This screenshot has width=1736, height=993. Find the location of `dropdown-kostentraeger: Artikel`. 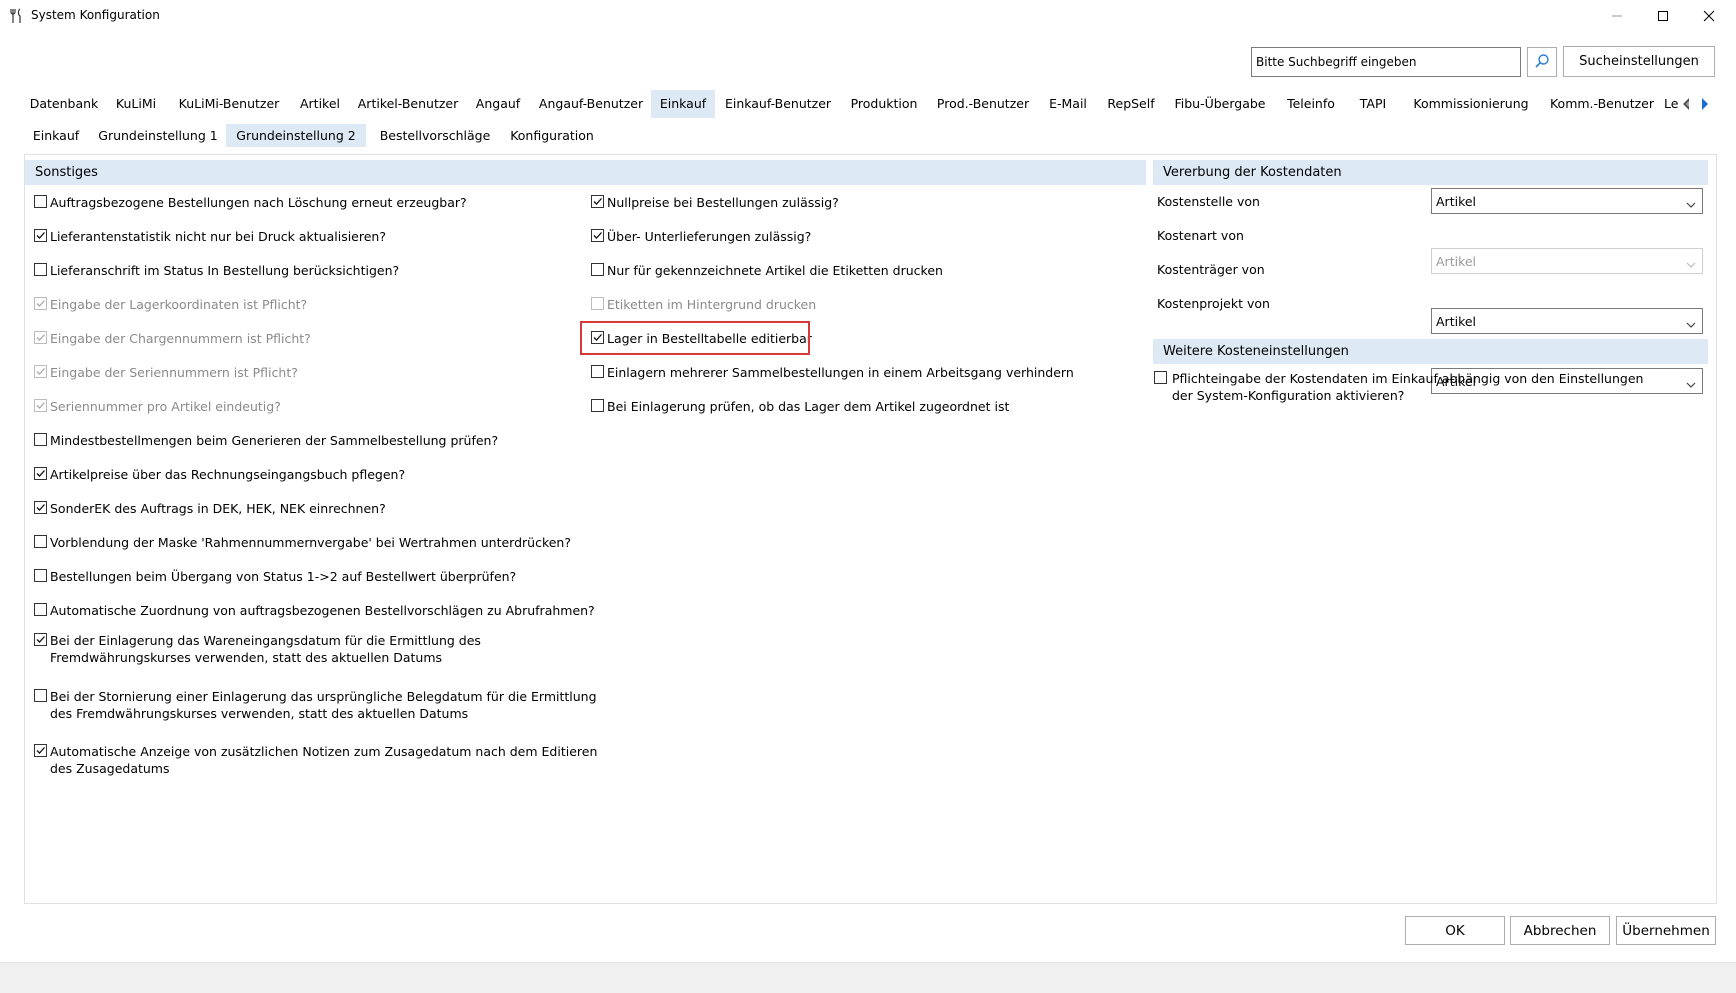

dropdown-kostentraeger: Artikel is located at coordinates (1567, 321).